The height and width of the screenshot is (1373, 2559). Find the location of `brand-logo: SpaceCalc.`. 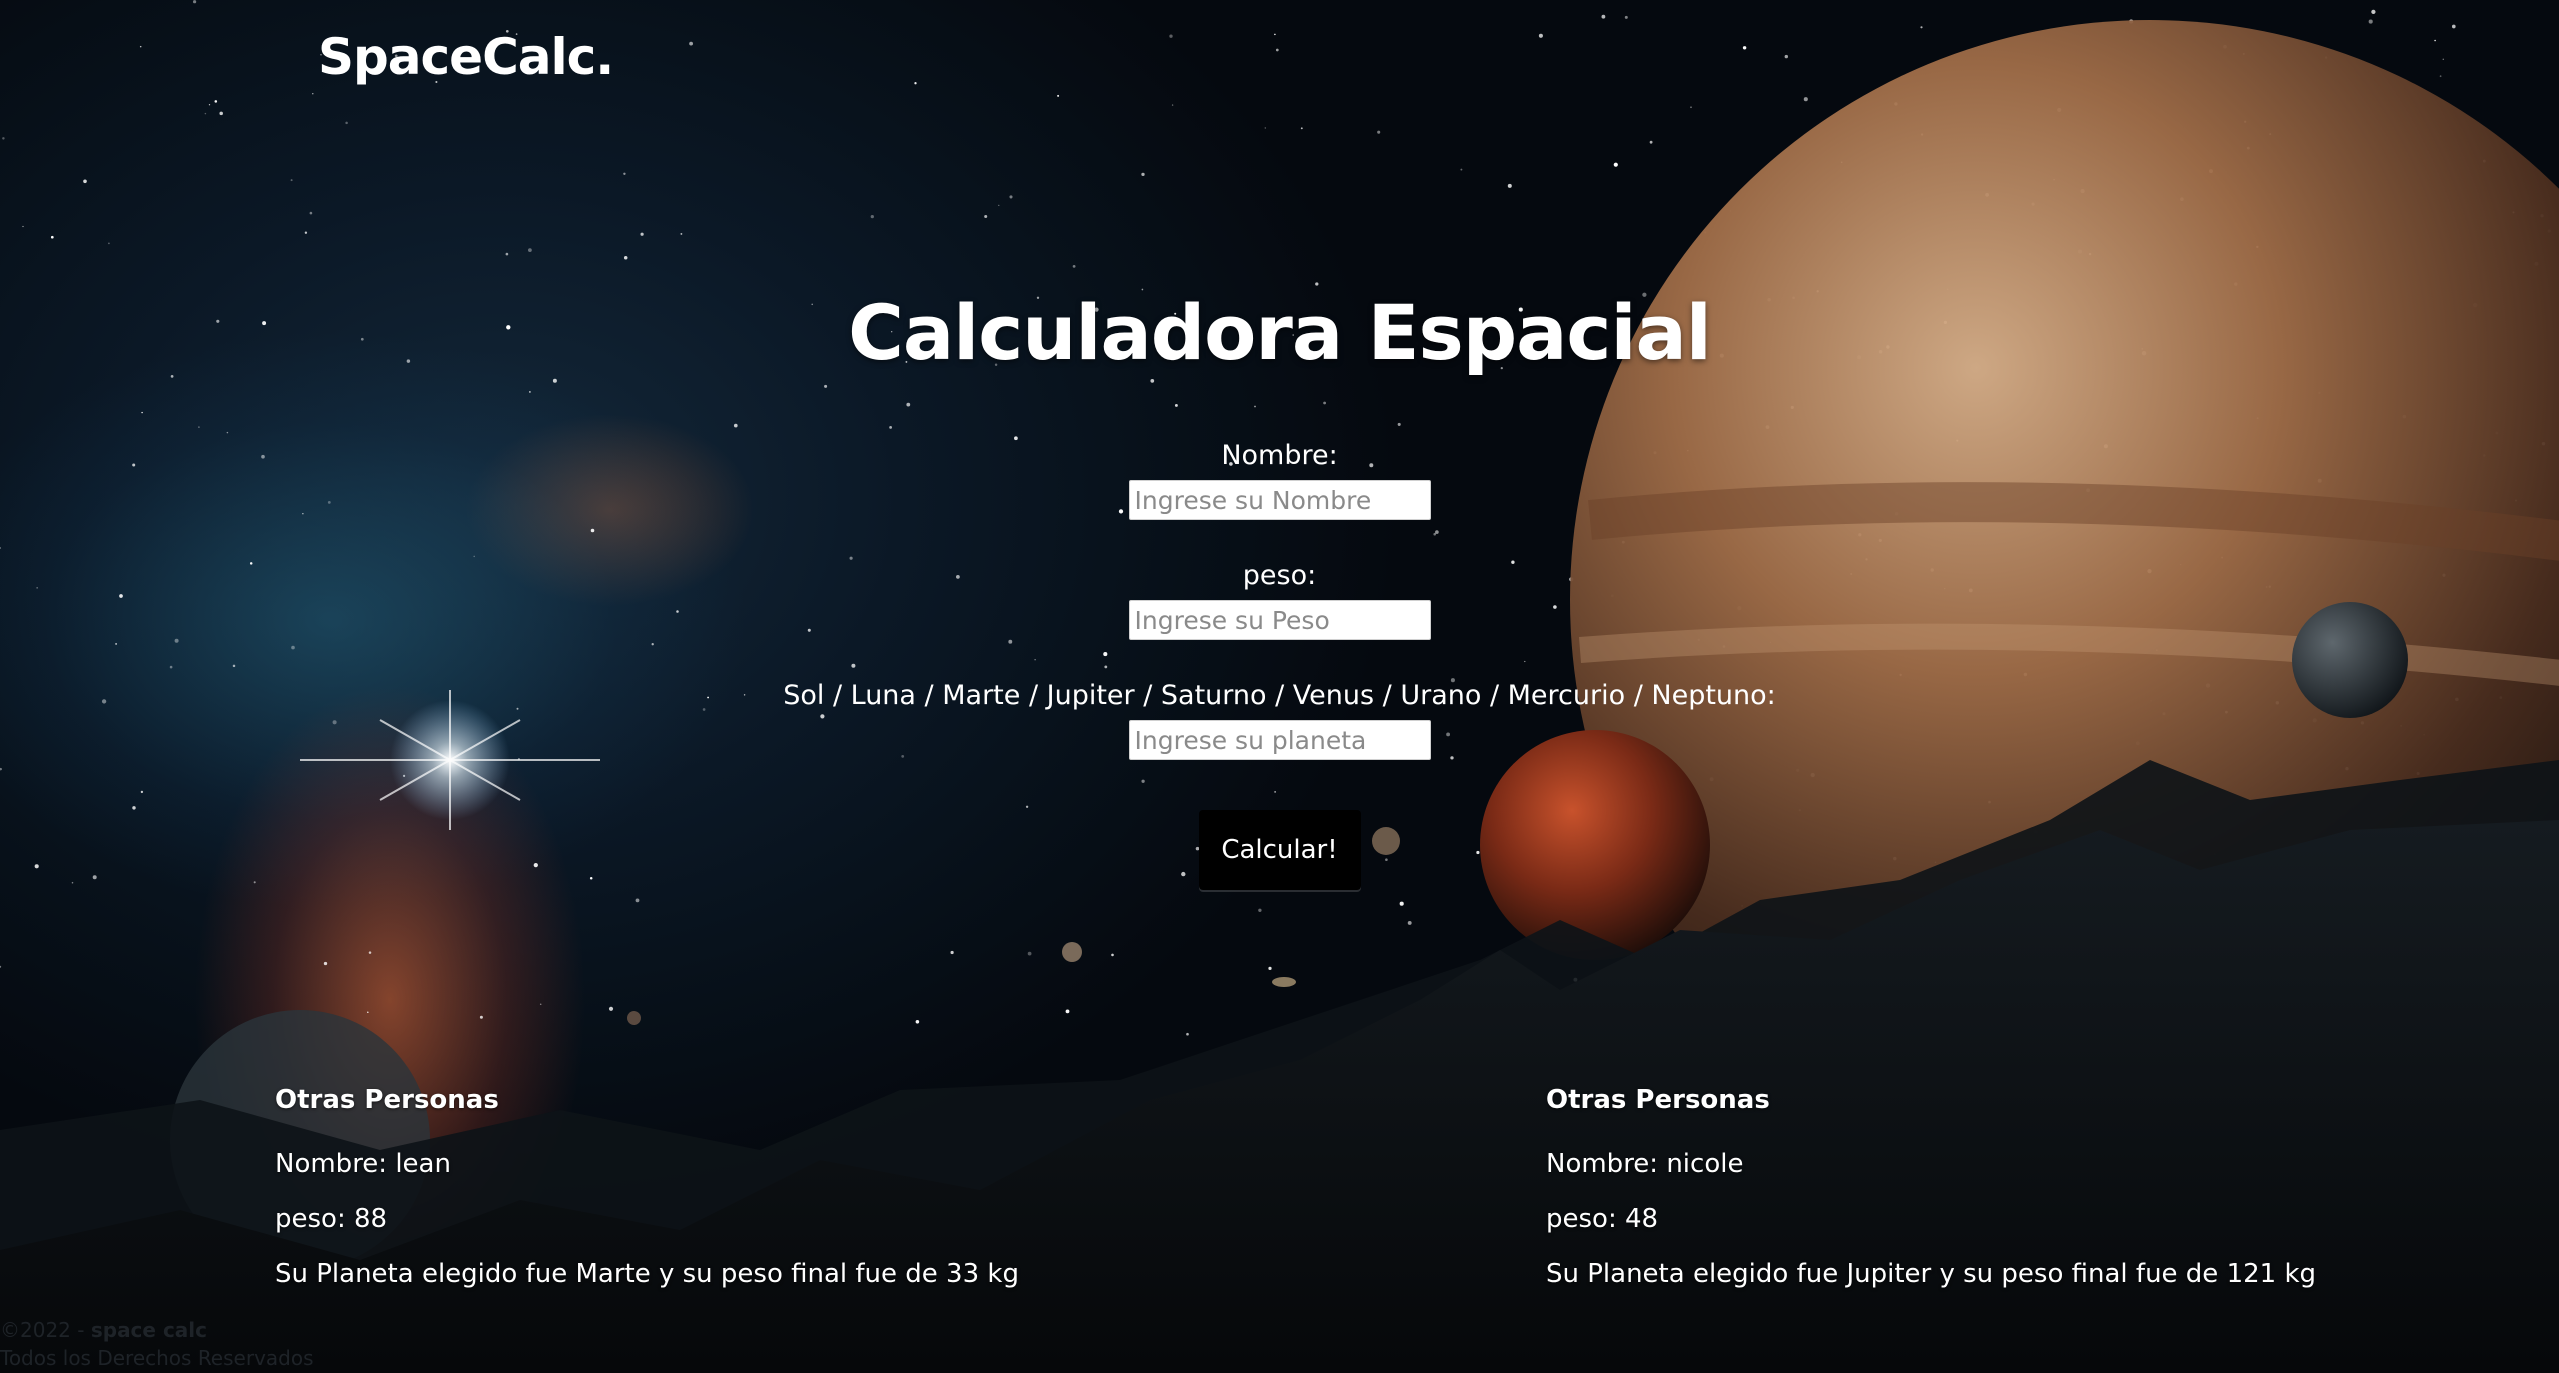

brand-logo: SpaceCalc. is located at coordinates (466, 57).